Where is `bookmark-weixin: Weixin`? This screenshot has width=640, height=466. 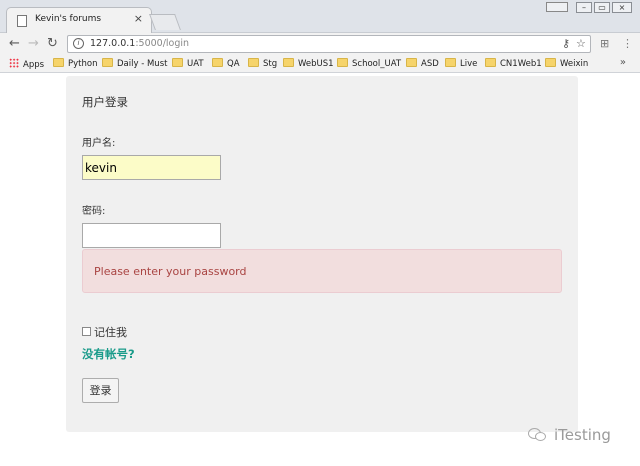
bookmark-weixin: Weixin is located at coordinates (566, 64).